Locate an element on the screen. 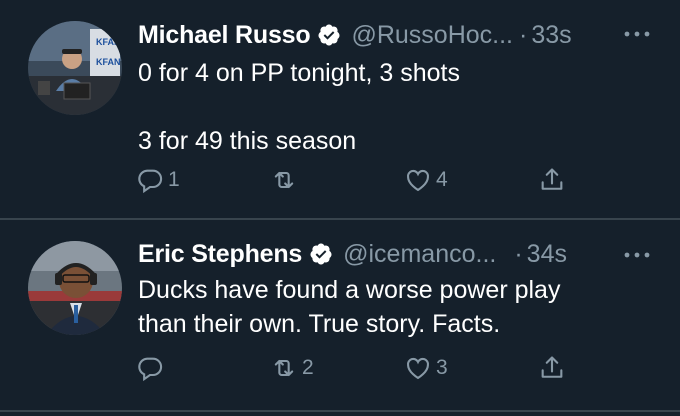  like-count: 3 is located at coordinates (442, 367).